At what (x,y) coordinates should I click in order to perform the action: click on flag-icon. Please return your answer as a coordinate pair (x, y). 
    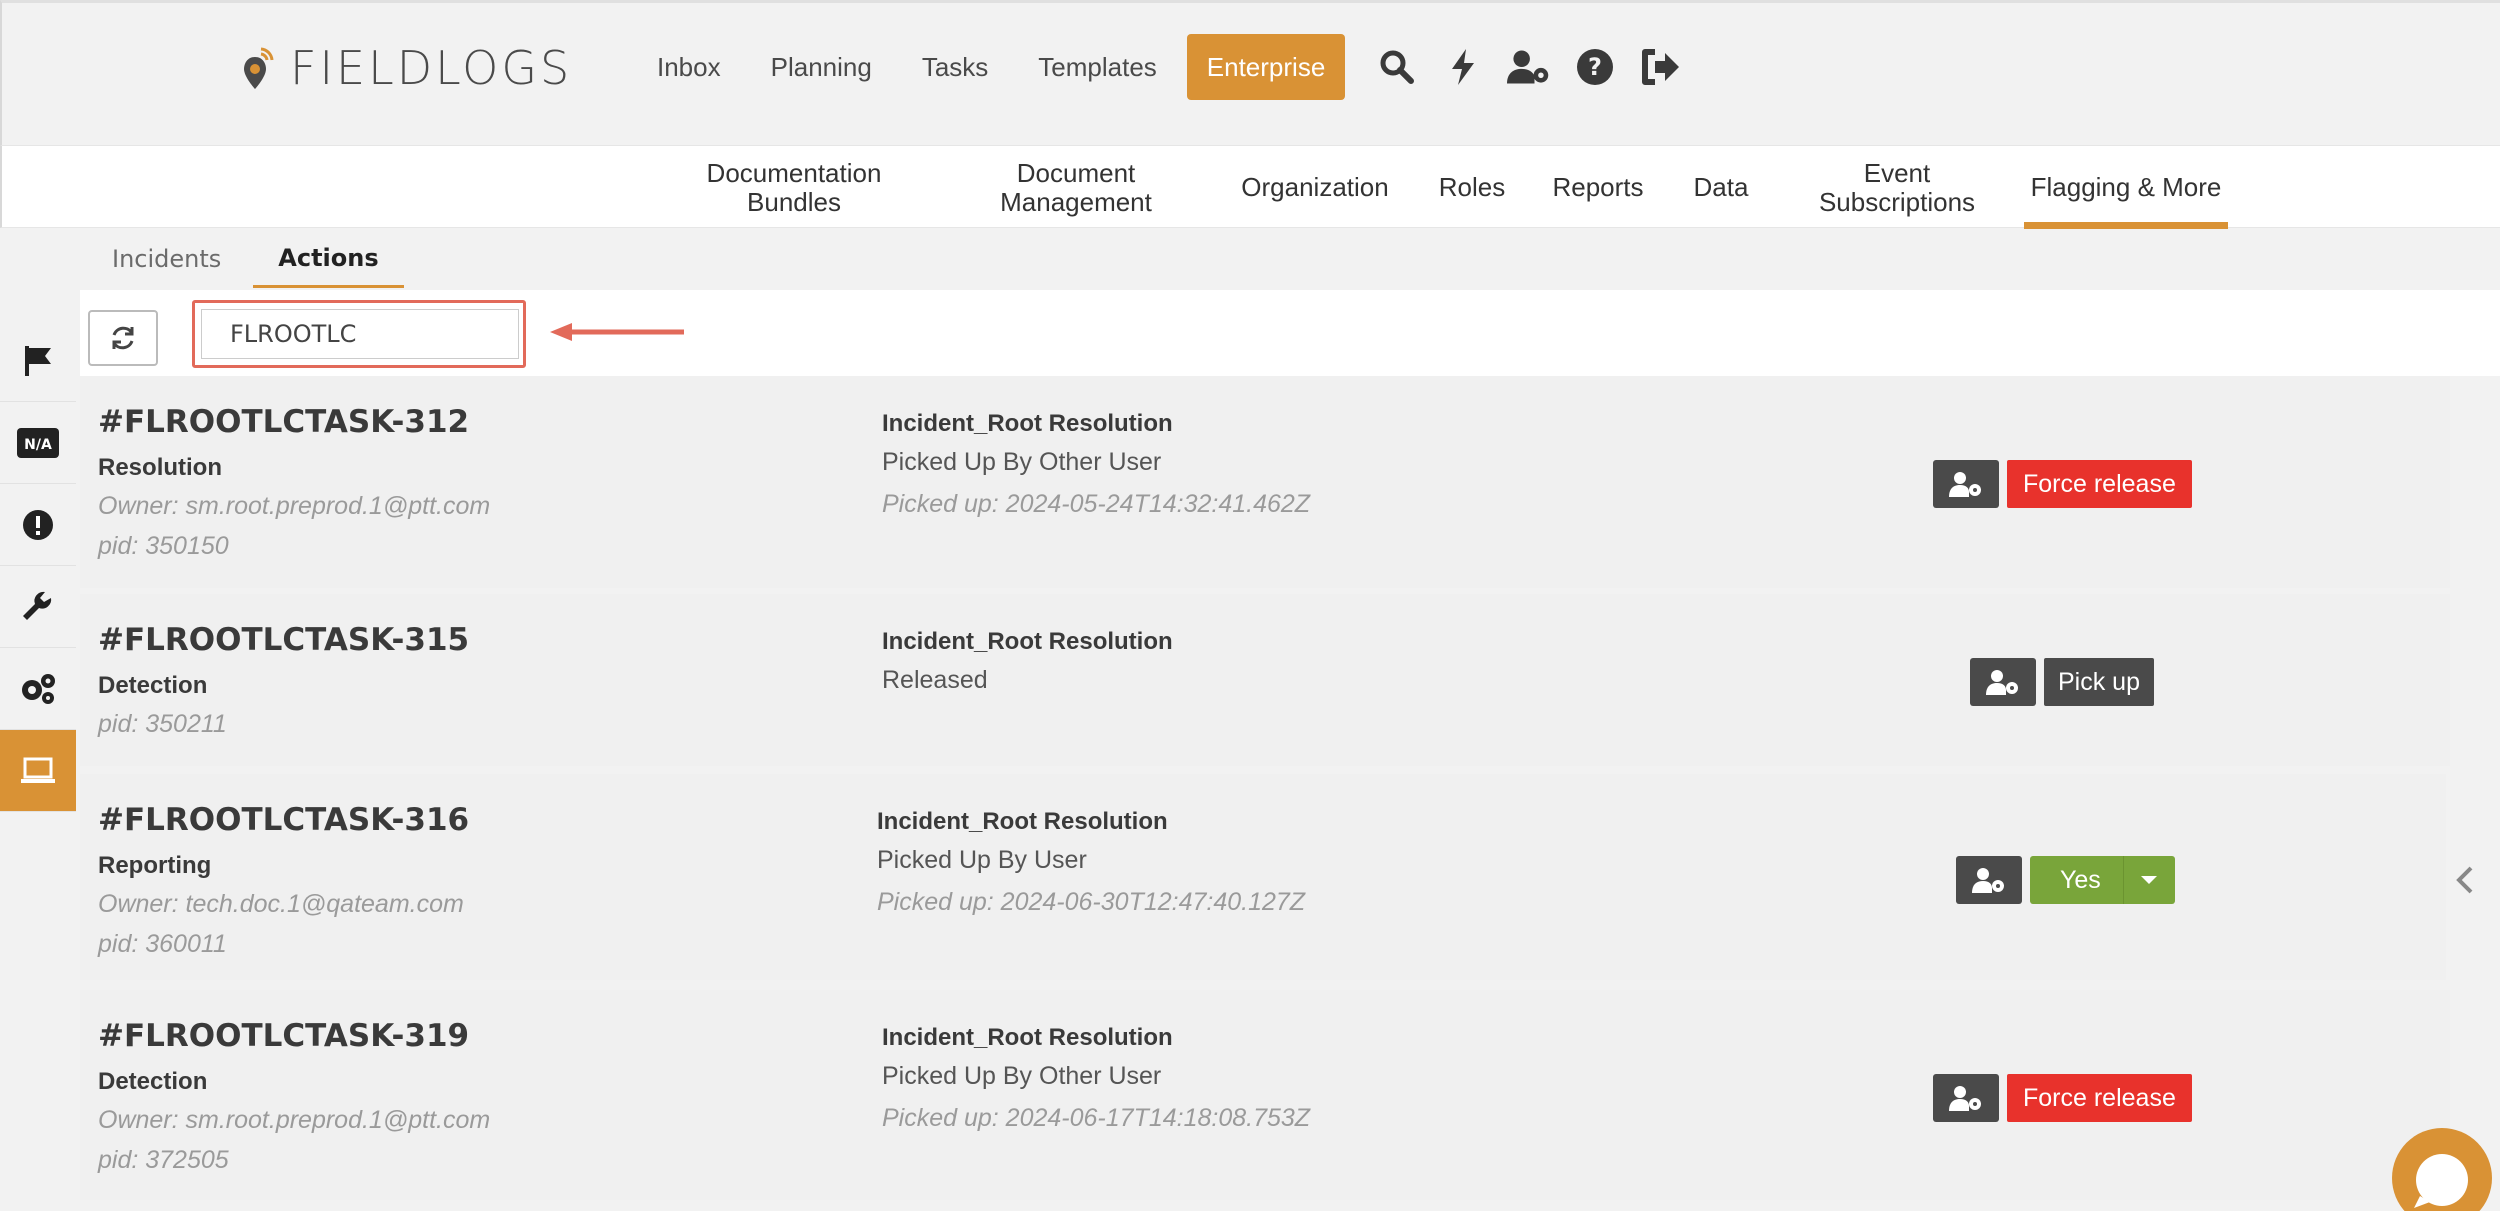
    Looking at the image, I should click on (38, 361).